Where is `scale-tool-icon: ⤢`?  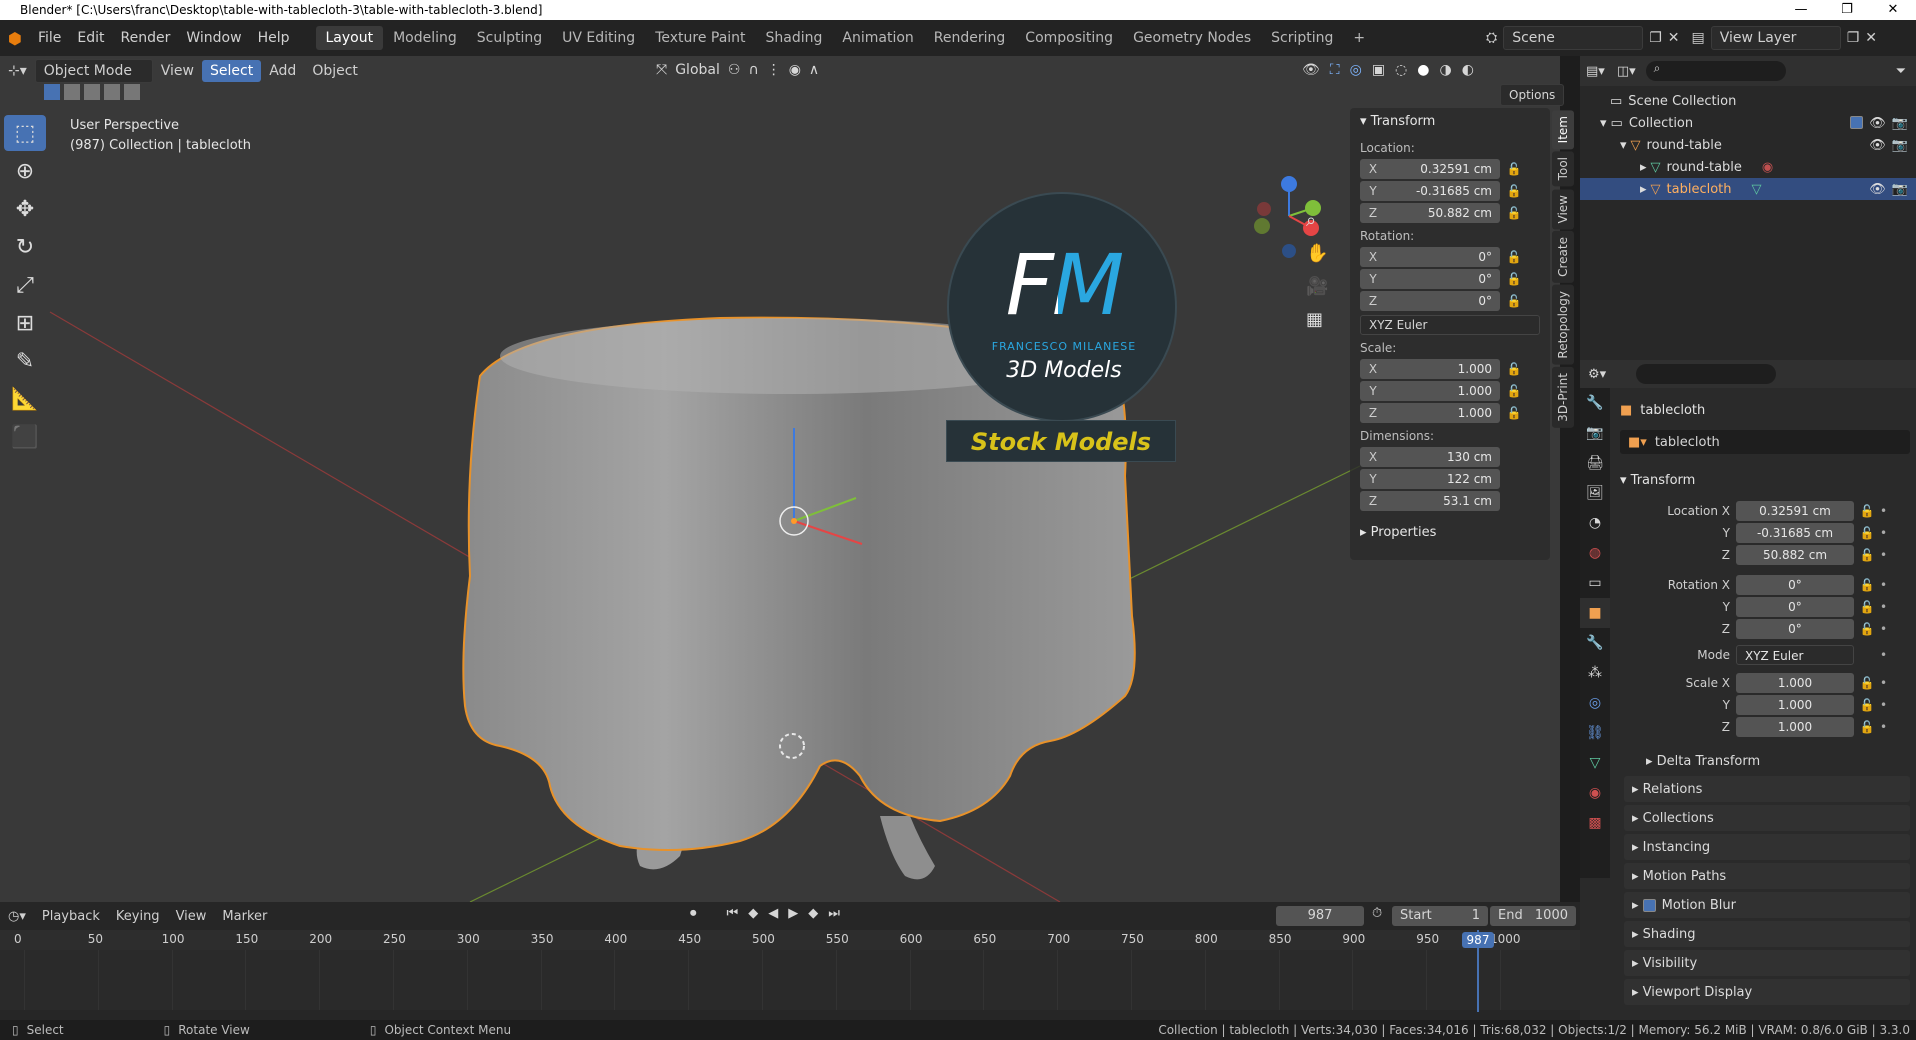 scale-tool-icon: ⤢ is located at coordinates (25, 285).